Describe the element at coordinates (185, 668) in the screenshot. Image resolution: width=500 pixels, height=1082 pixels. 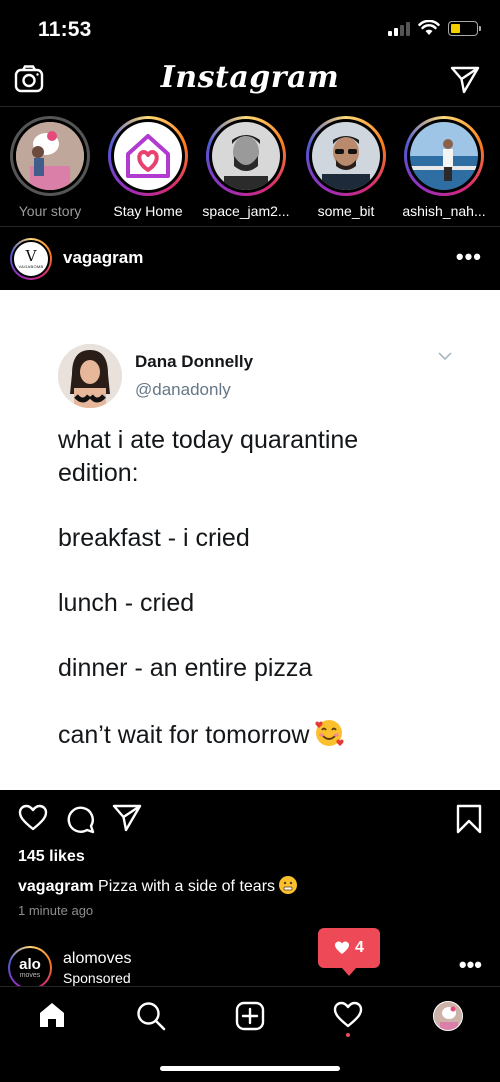
I see `tweet-line: dinner - an entire pizza` at that location.